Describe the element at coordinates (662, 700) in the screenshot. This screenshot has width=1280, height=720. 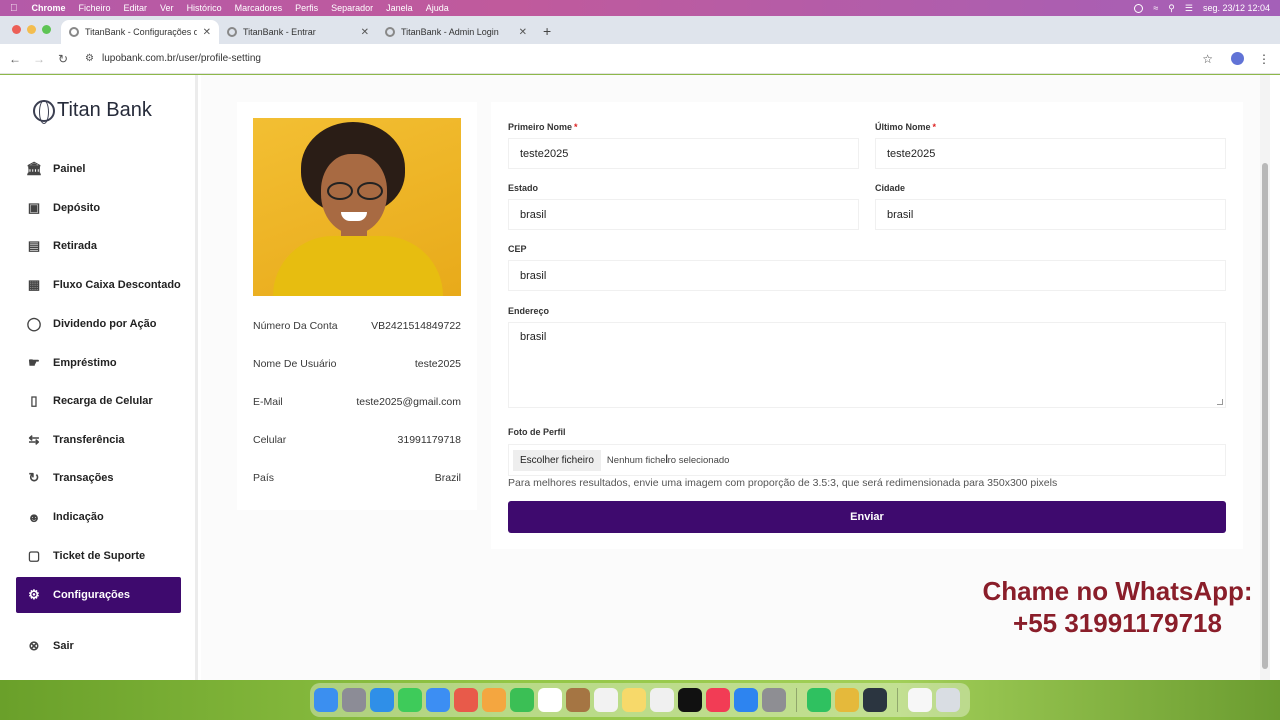
I see `freeform-icon` at that location.